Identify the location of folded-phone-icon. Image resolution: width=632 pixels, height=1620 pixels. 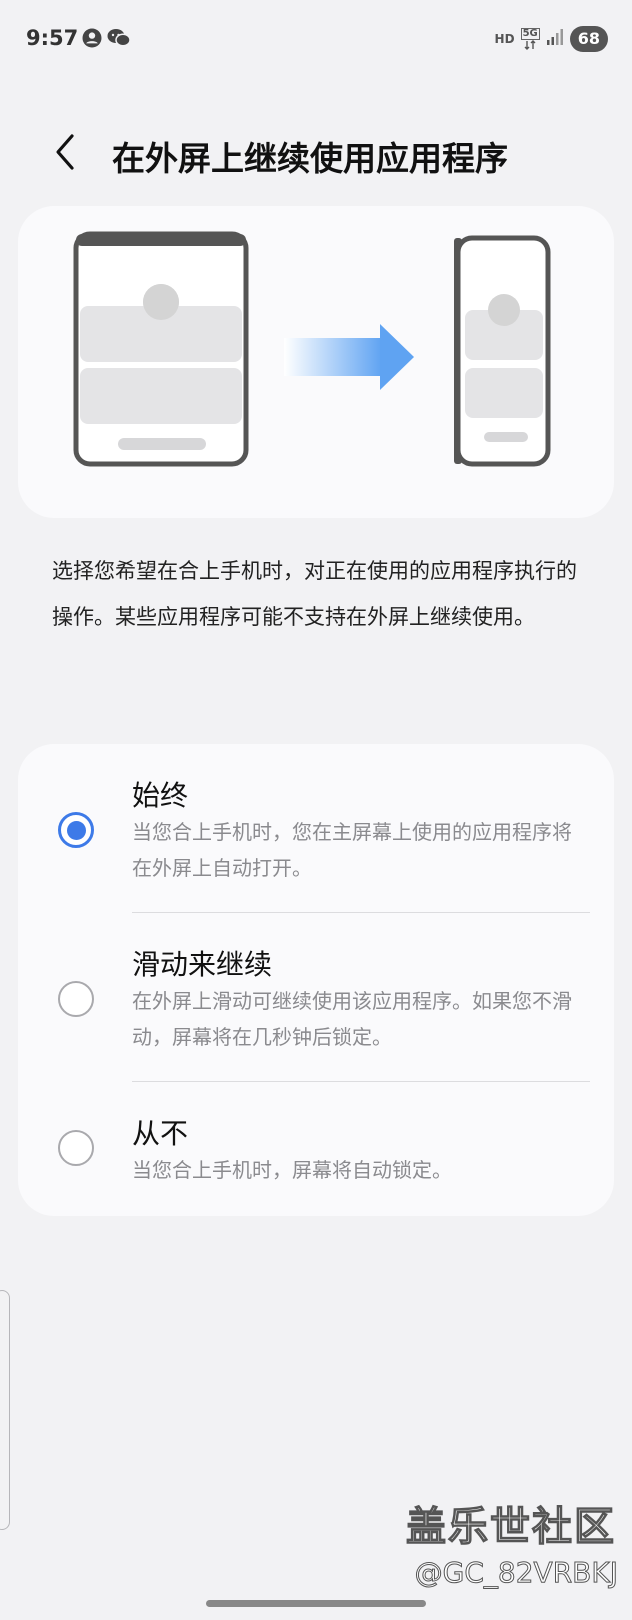
(502, 351).